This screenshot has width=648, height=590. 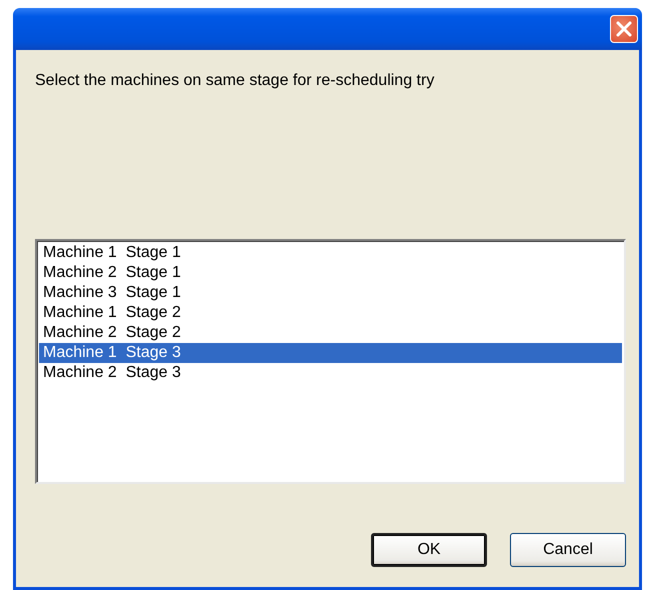 I want to click on close-icon, so click(x=624, y=29).